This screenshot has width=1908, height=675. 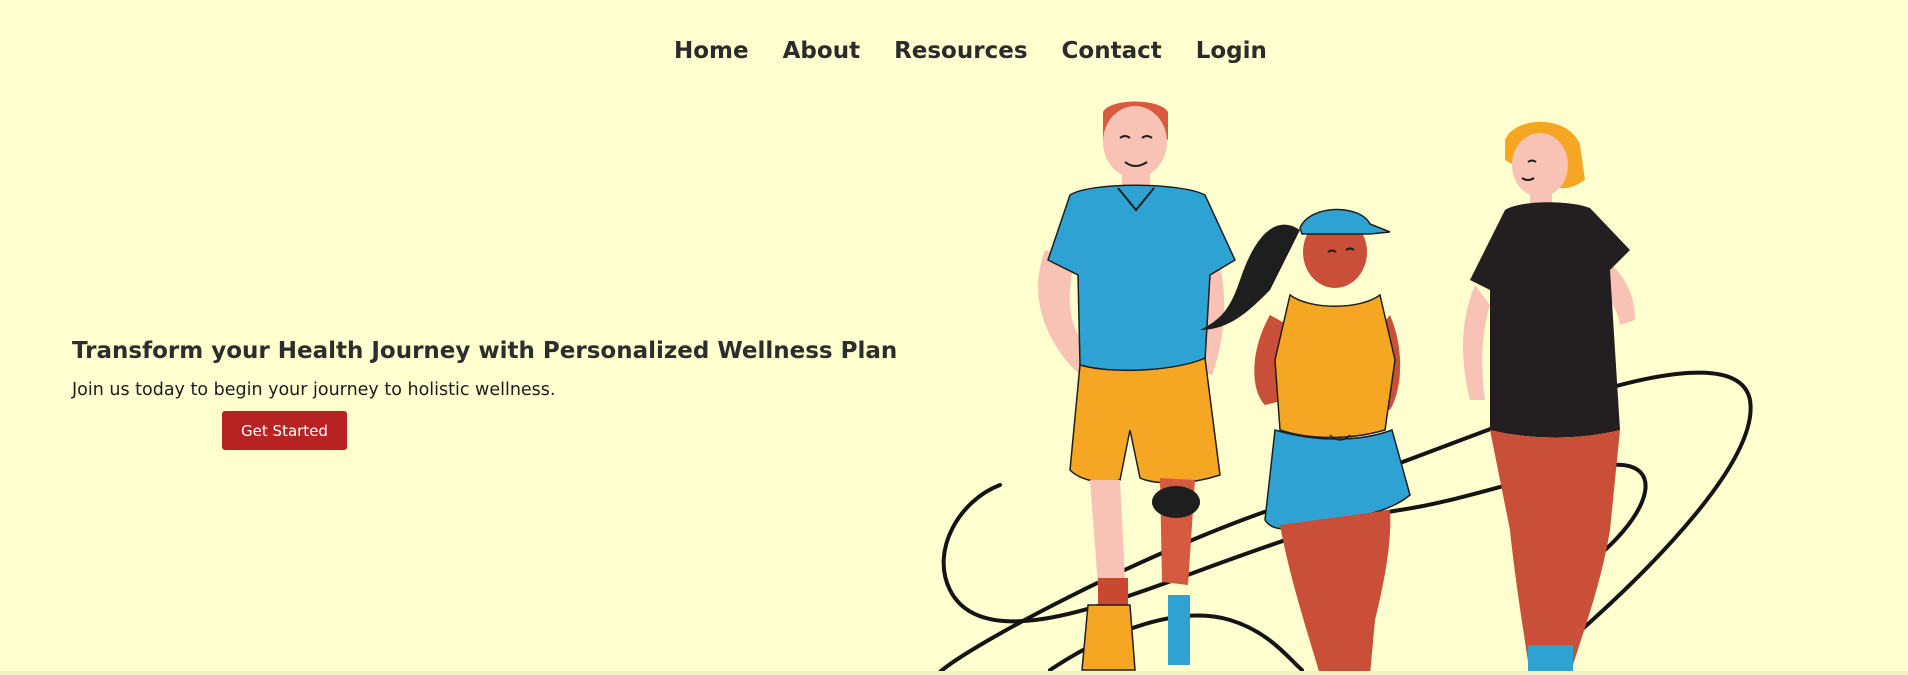 What do you see at coordinates (711, 51) in the screenshot?
I see `nav-home-link: Home` at bounding box center [711, 51].